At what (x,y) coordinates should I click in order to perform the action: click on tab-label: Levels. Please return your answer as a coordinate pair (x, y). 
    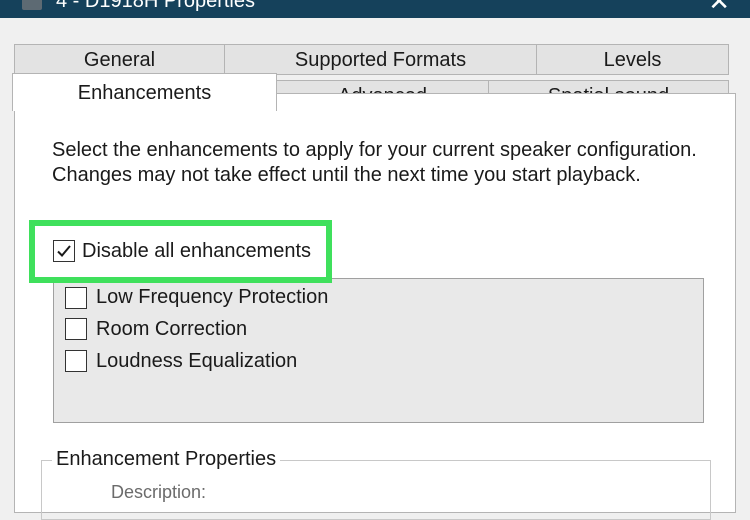
    Looking at the image, I should click on (632, 60).